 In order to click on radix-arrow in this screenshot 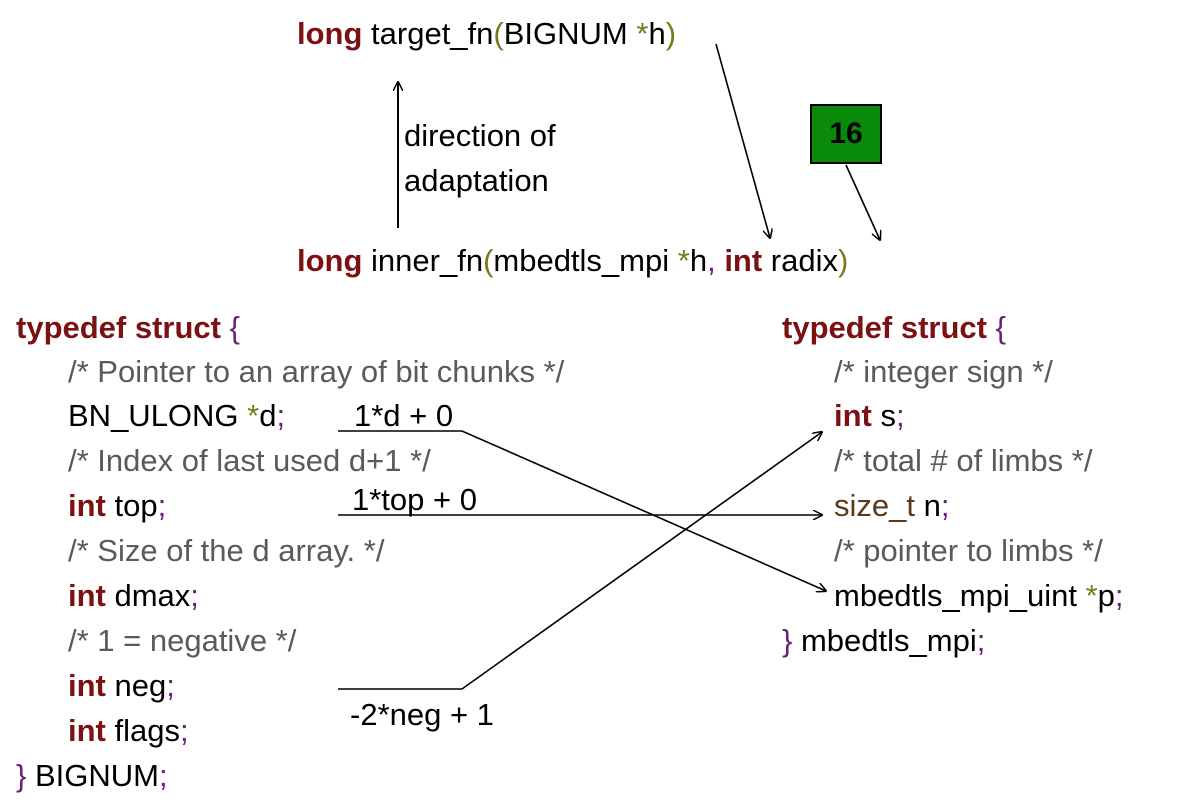, I will do `click(862, 202)`.